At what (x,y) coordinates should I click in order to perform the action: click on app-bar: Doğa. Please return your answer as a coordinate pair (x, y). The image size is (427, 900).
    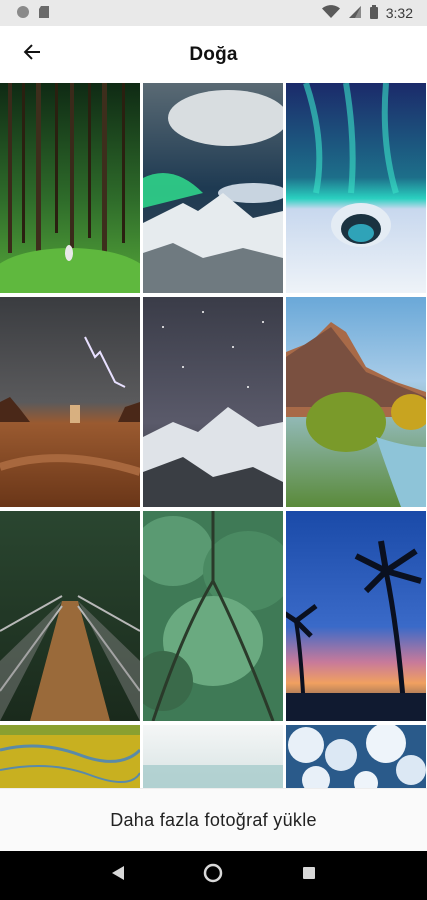
    Looking at the image, I should click on (213, 54).